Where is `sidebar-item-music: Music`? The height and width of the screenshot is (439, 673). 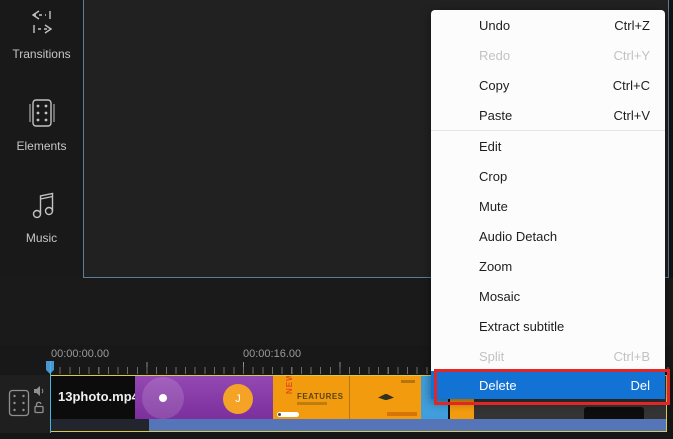
sidebar-item-music: Music is located at coordinates (41, 216).